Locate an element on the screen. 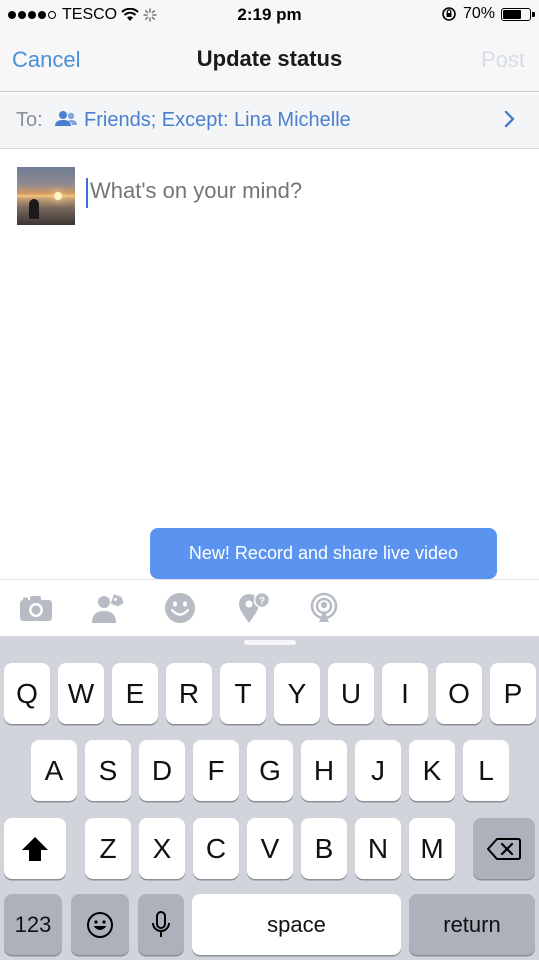 This screenshot has width=539, height=960. avatar-sun is located at coordinates (58, 196).